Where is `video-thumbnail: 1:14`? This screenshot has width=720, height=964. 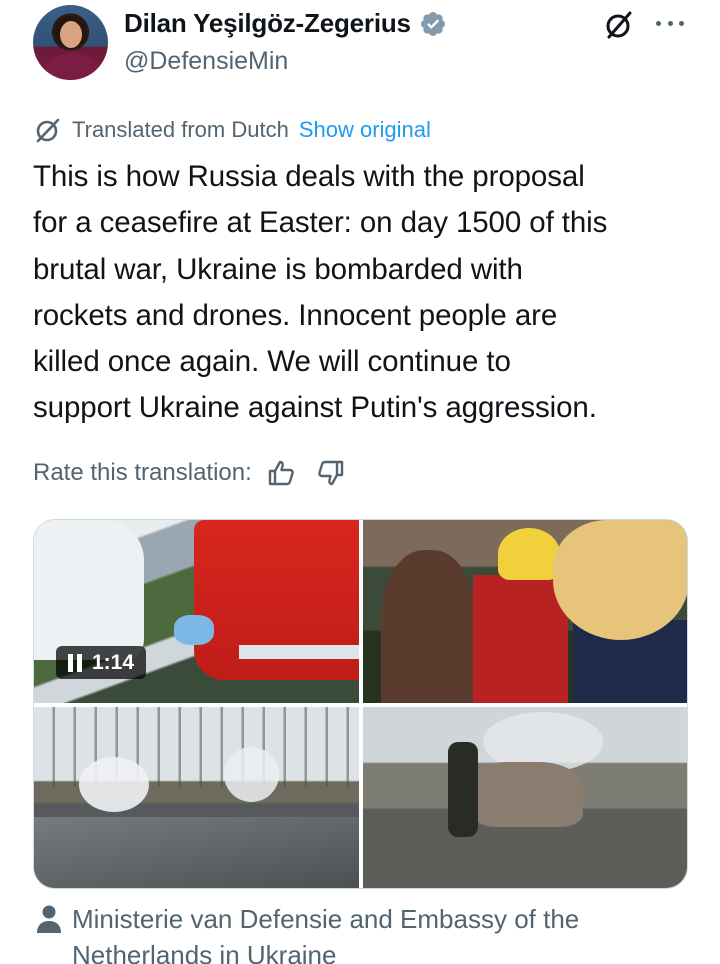
video-thumbnail: 1:14 is located at coordinates (196, 611).